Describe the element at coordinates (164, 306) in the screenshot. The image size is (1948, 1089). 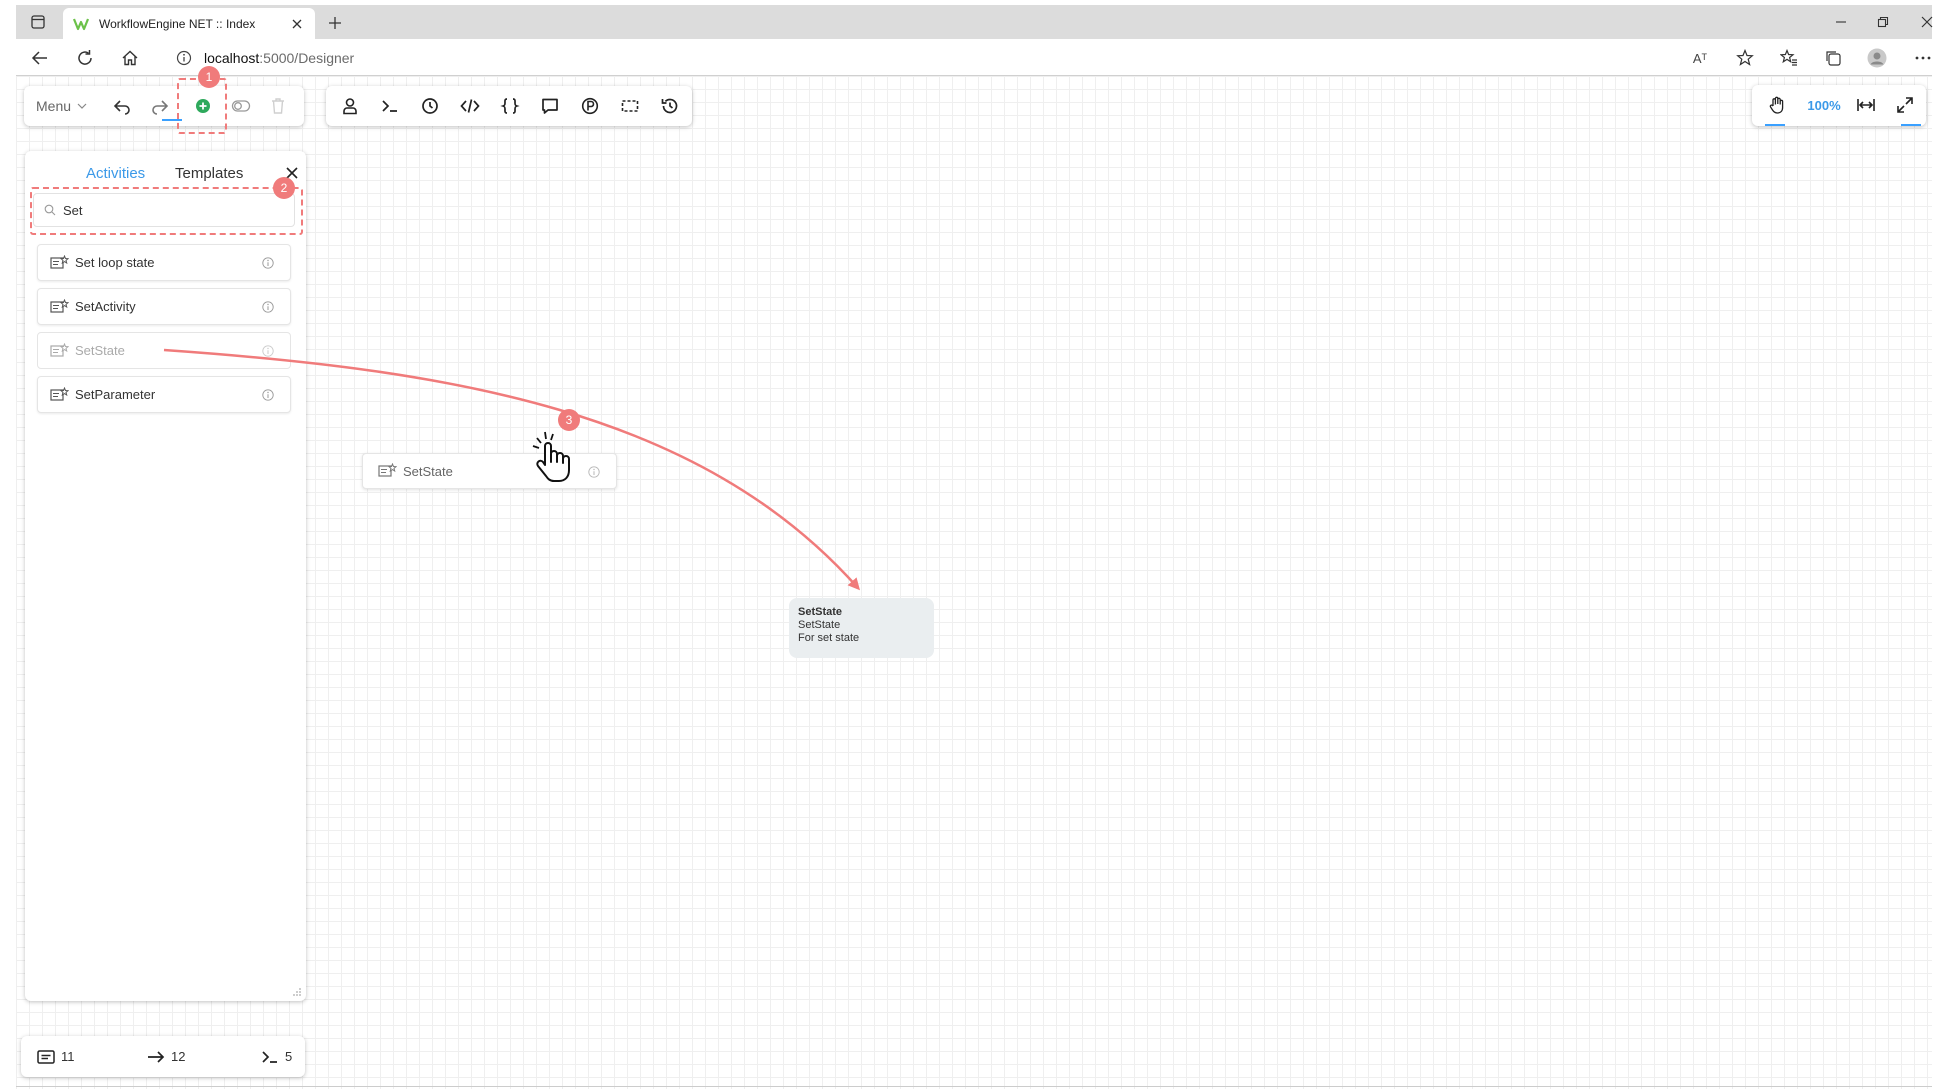
I see `activity-item-setactivity: SetActivity` at that location.